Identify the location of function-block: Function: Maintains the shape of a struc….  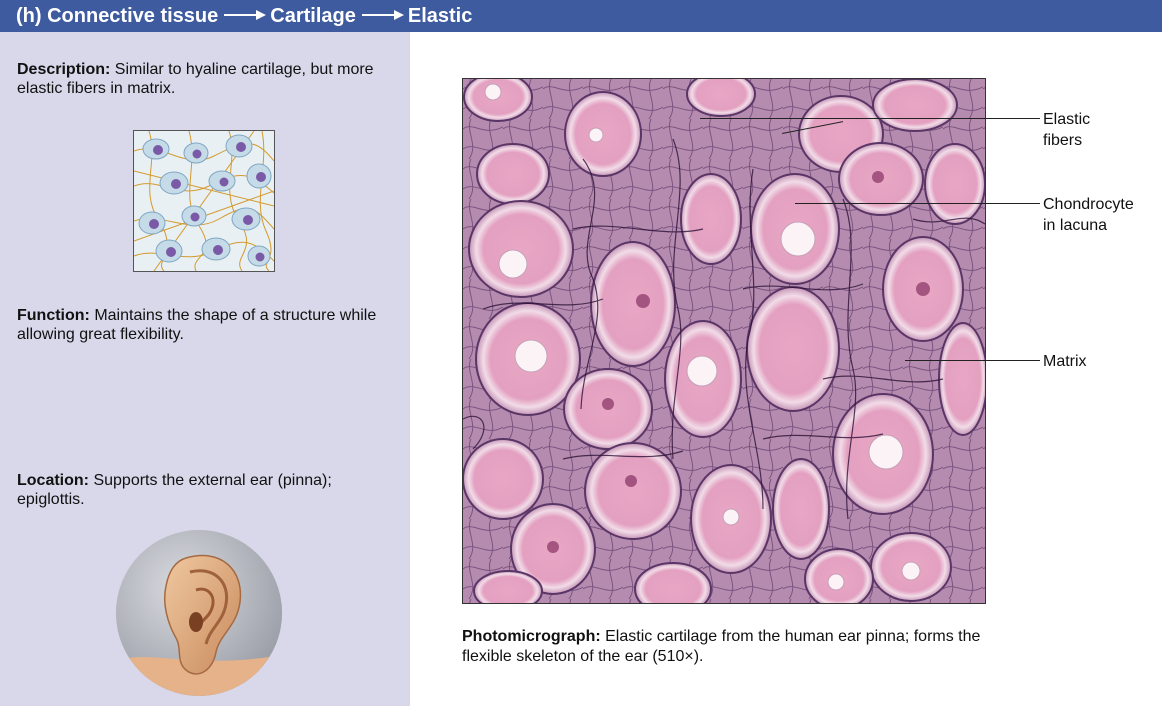
(207, 325).